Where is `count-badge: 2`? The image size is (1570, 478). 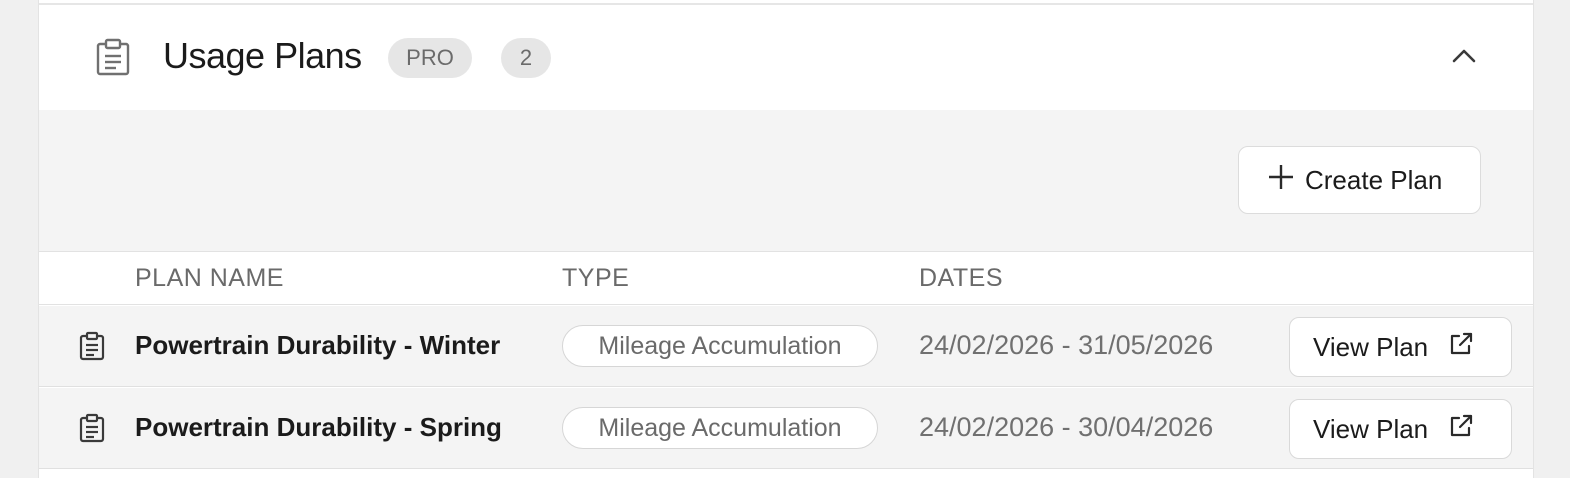
count-badge: 2 is located at coordinates (526, 58).